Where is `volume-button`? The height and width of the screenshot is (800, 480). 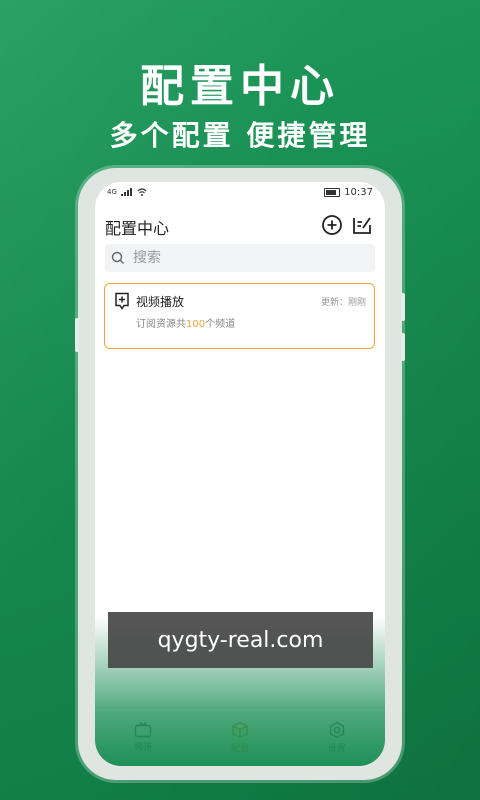
volume-button is located at coordinates (77, 335).